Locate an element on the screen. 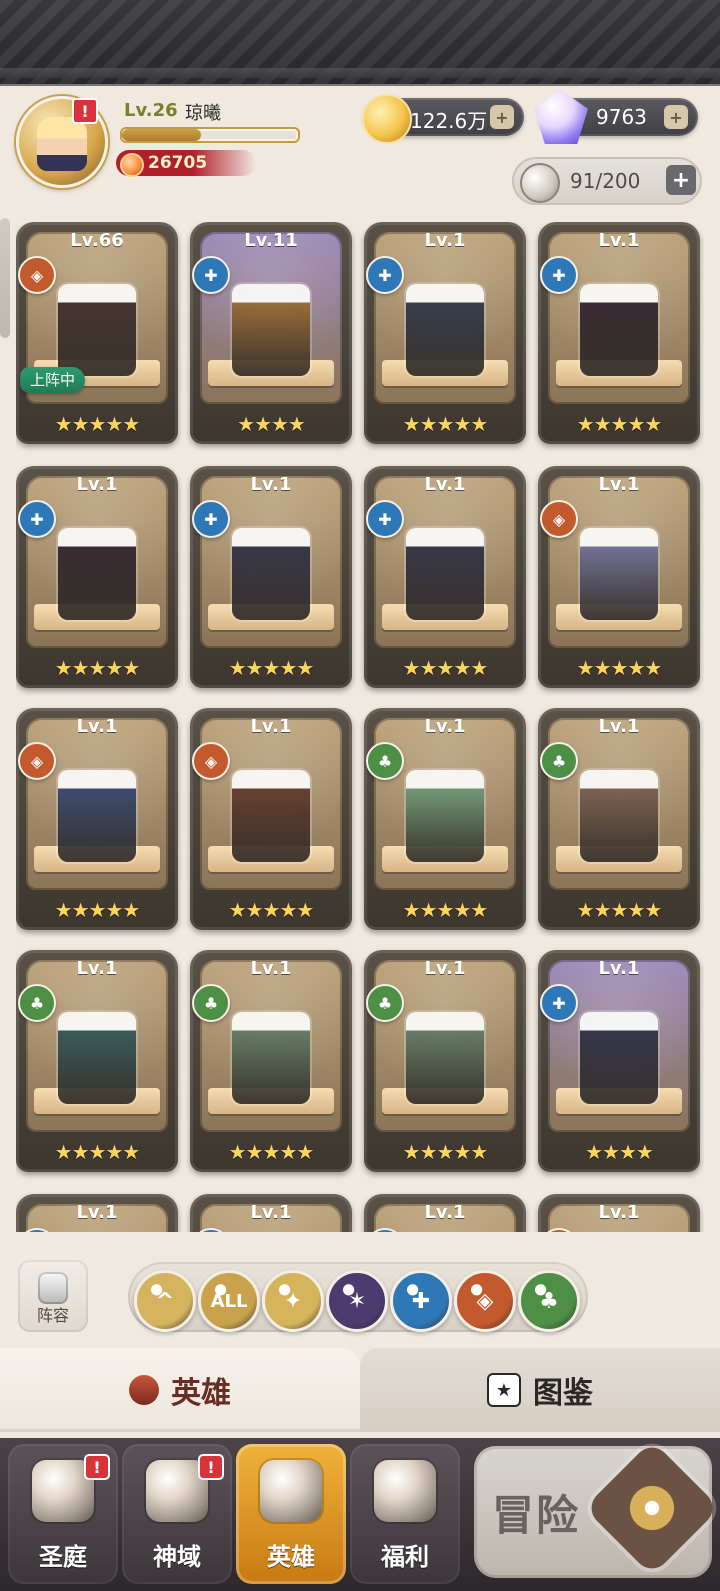 This screenshot has height=1591, width=720. stamina-pill: 91/200 + is located at coordinates (607, 181).